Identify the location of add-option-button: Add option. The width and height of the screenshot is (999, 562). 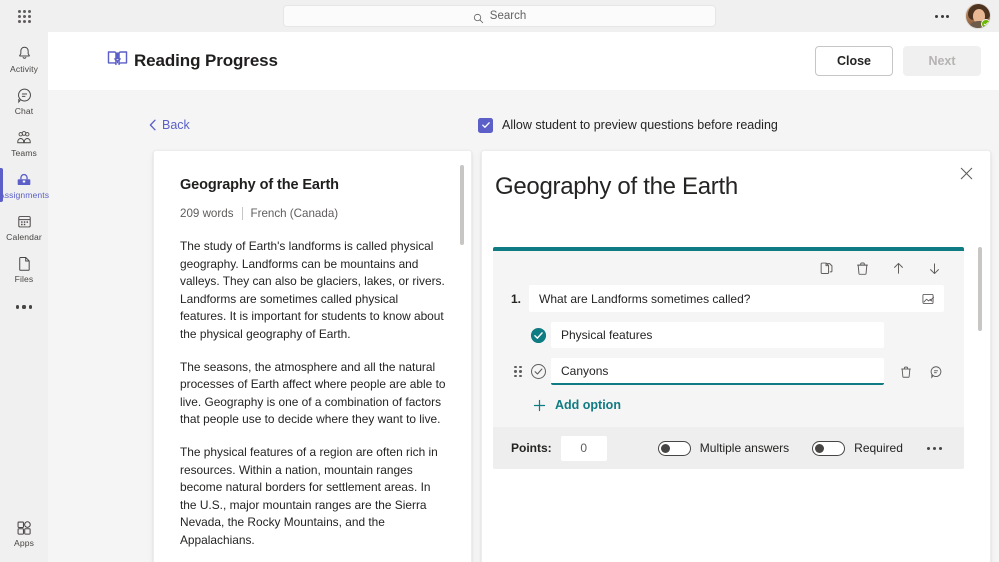
(748, 405).